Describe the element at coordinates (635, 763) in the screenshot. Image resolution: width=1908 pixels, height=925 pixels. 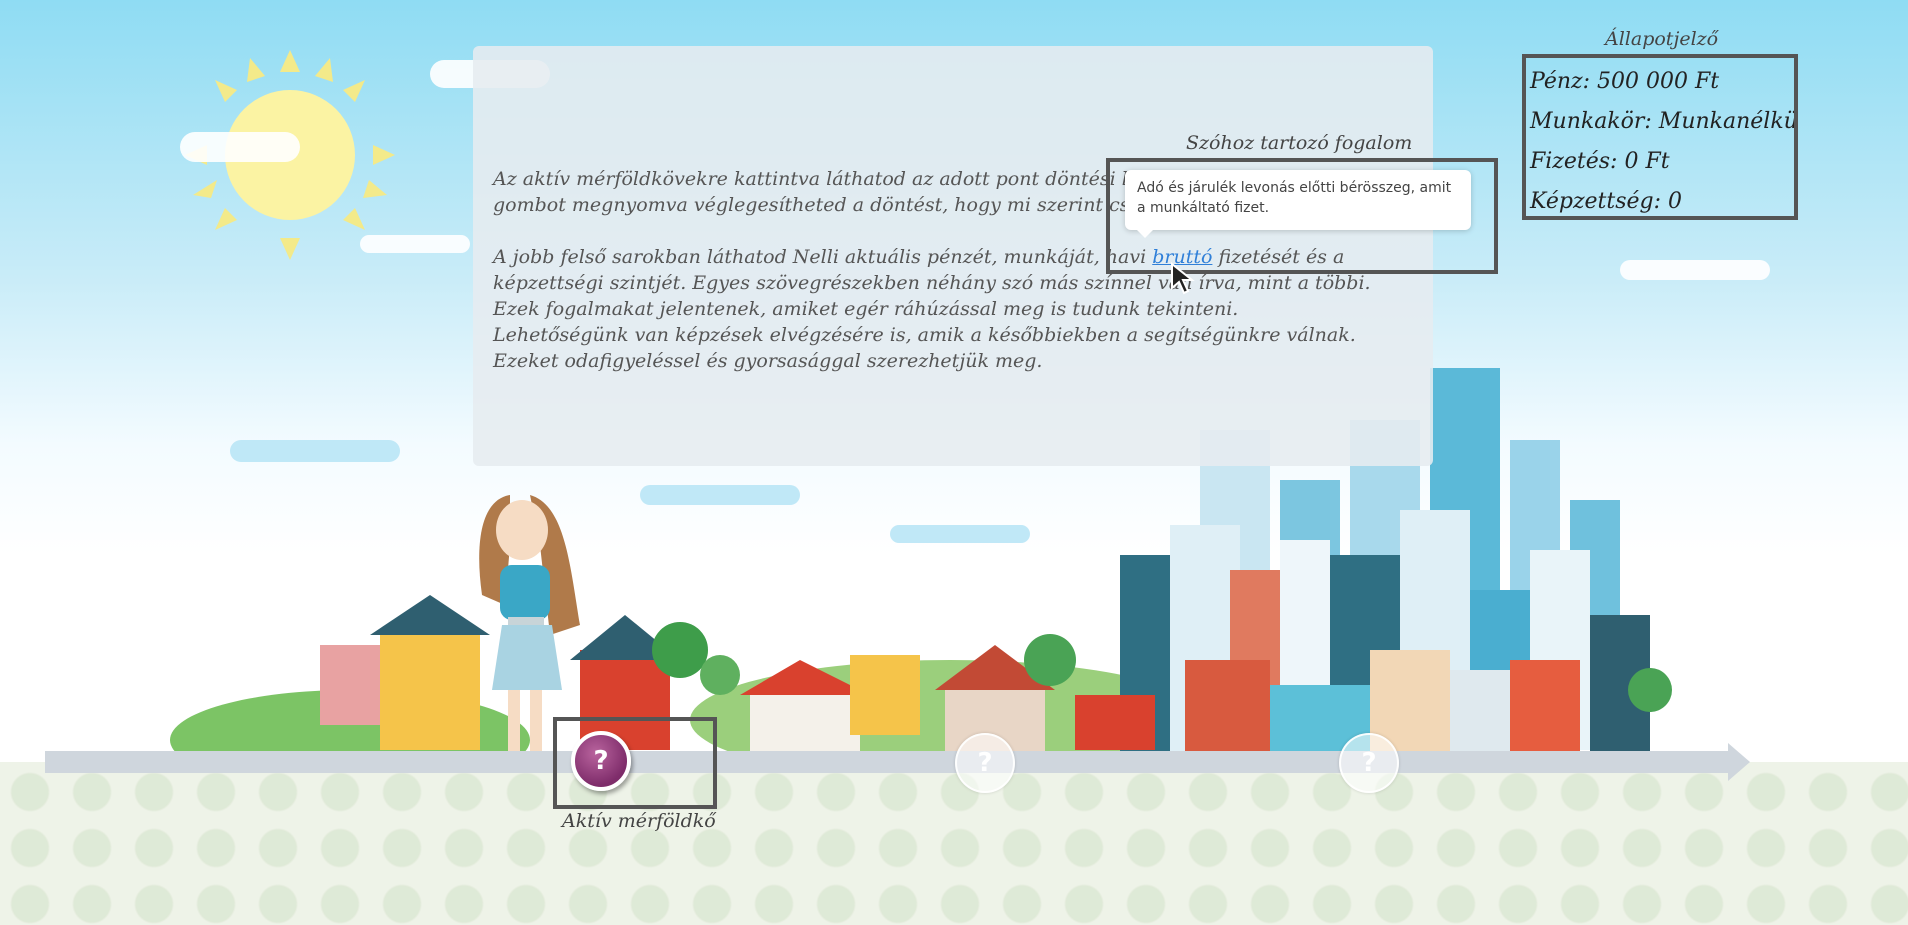
I see `active-milestone-annotation-box` at that location.